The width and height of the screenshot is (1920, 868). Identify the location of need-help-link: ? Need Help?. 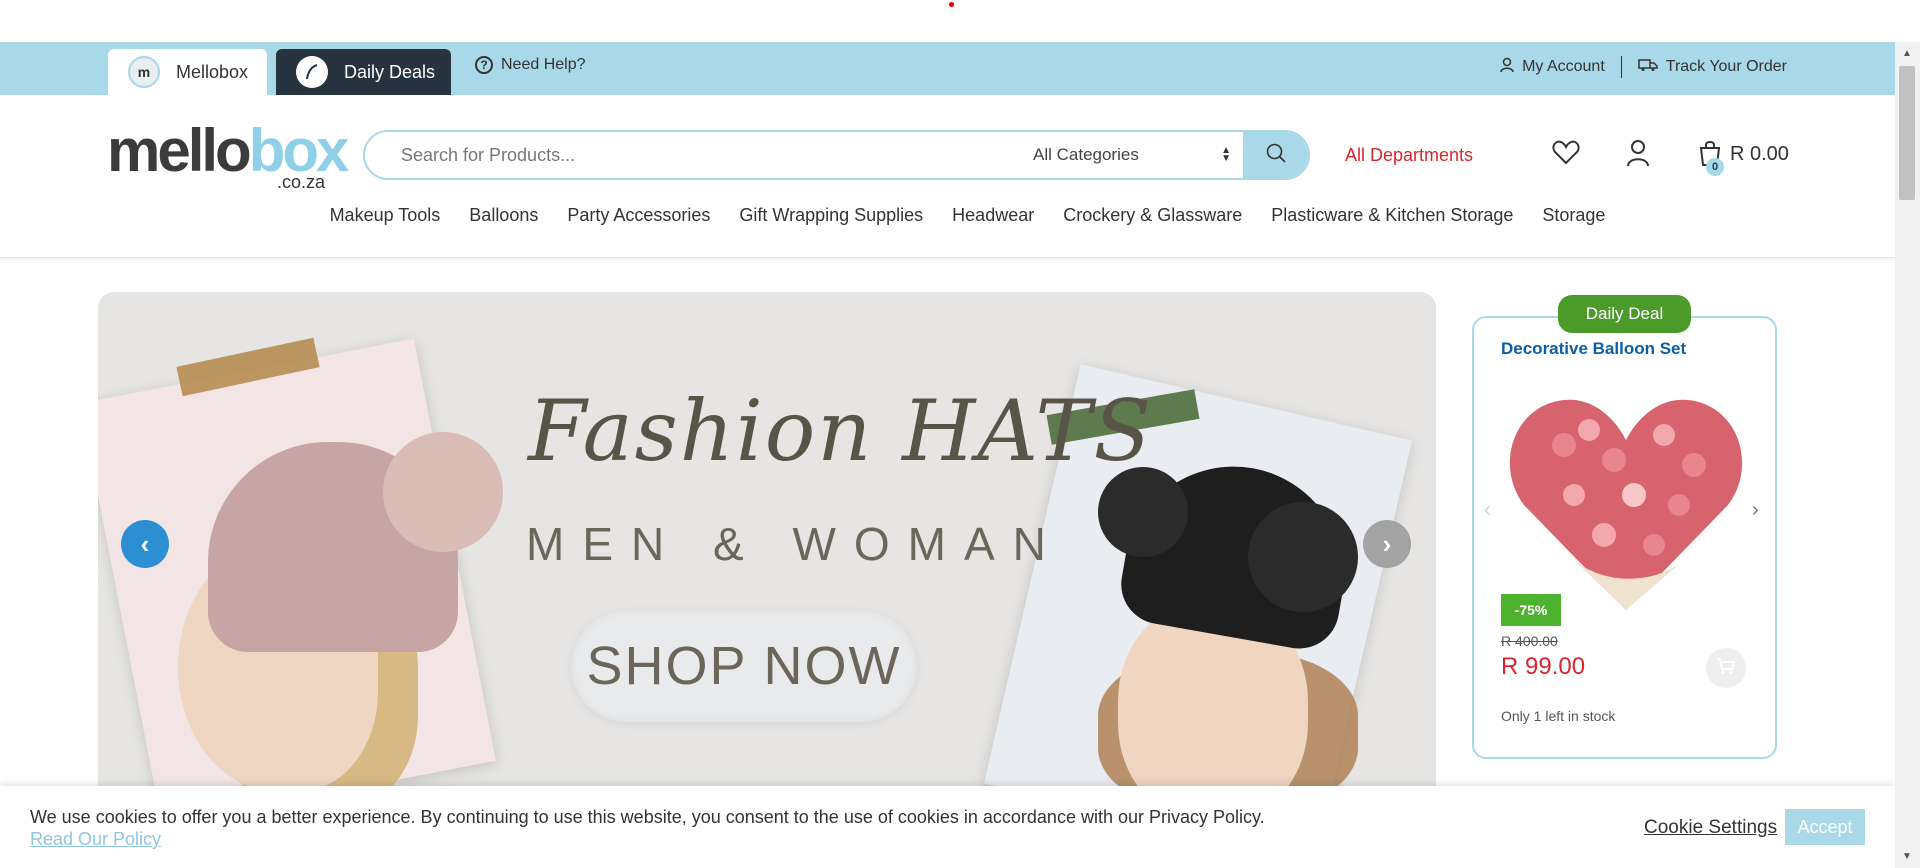
(530, 65).